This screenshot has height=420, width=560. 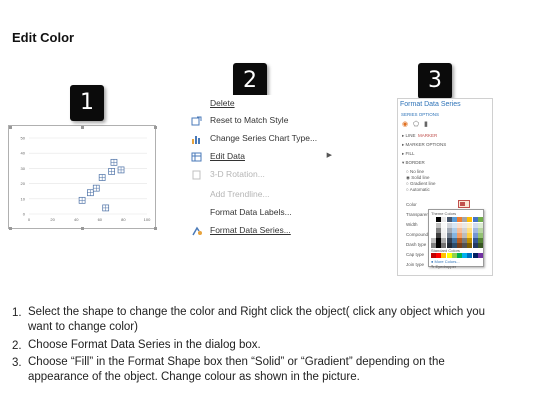 I want to click on menu-item-label: Edit Data, so click(x=227, y=156).